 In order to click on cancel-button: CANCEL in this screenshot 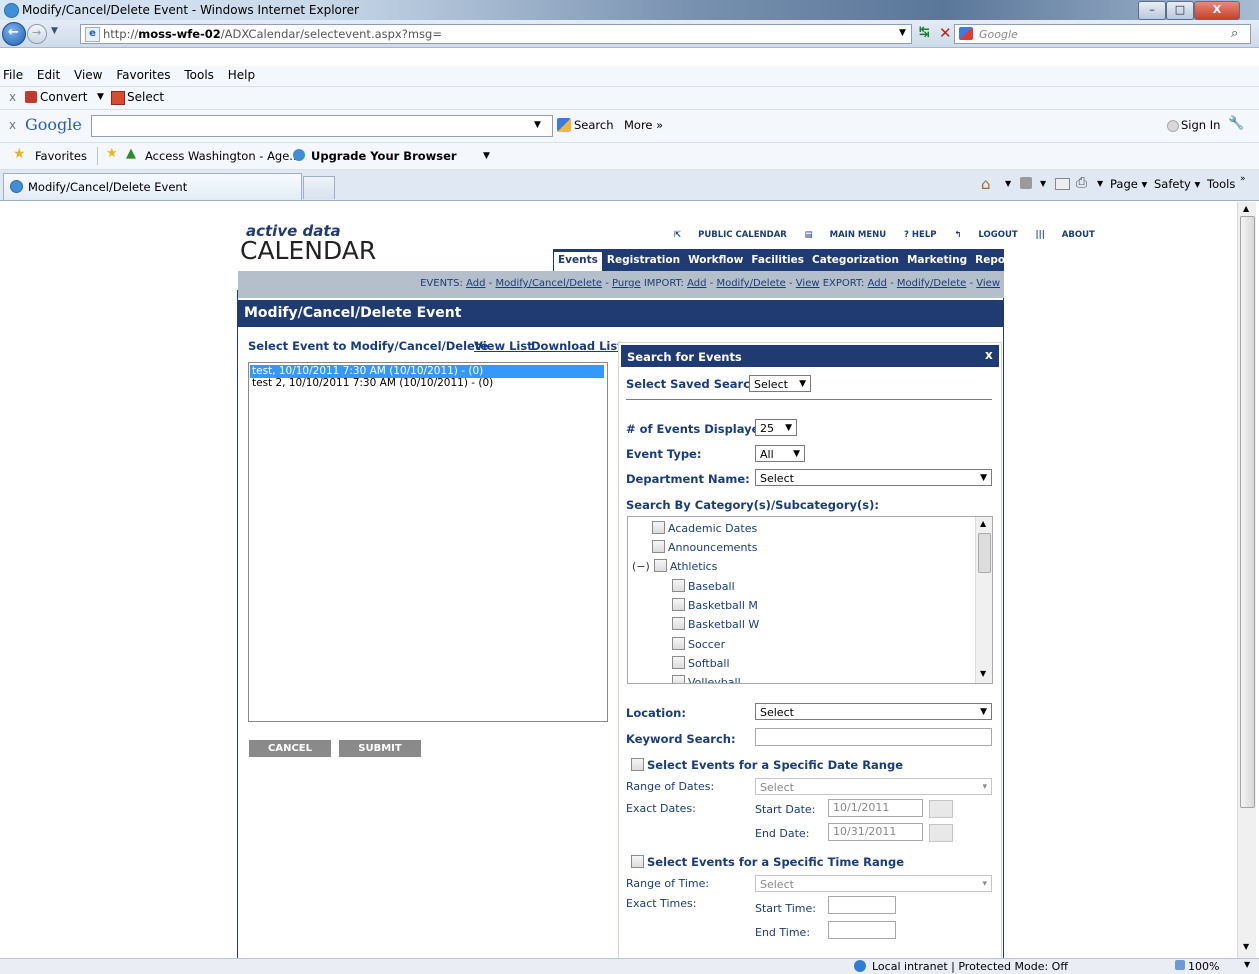, I will do `click(290, 748)`.